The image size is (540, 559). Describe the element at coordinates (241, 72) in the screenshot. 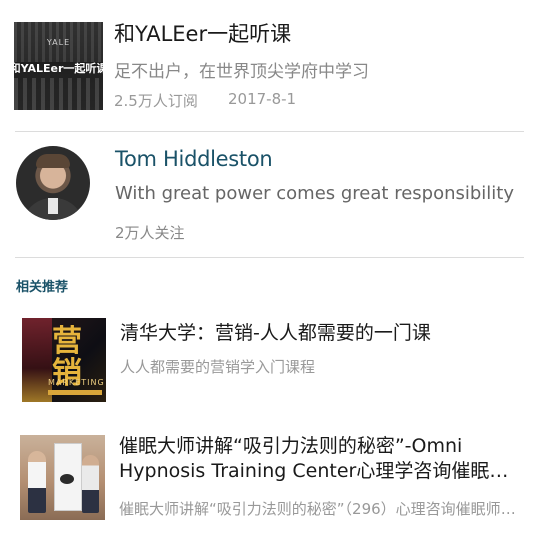

I see `course-subtitle: 足不出户，在世界顶尖学府中学习` at that location.